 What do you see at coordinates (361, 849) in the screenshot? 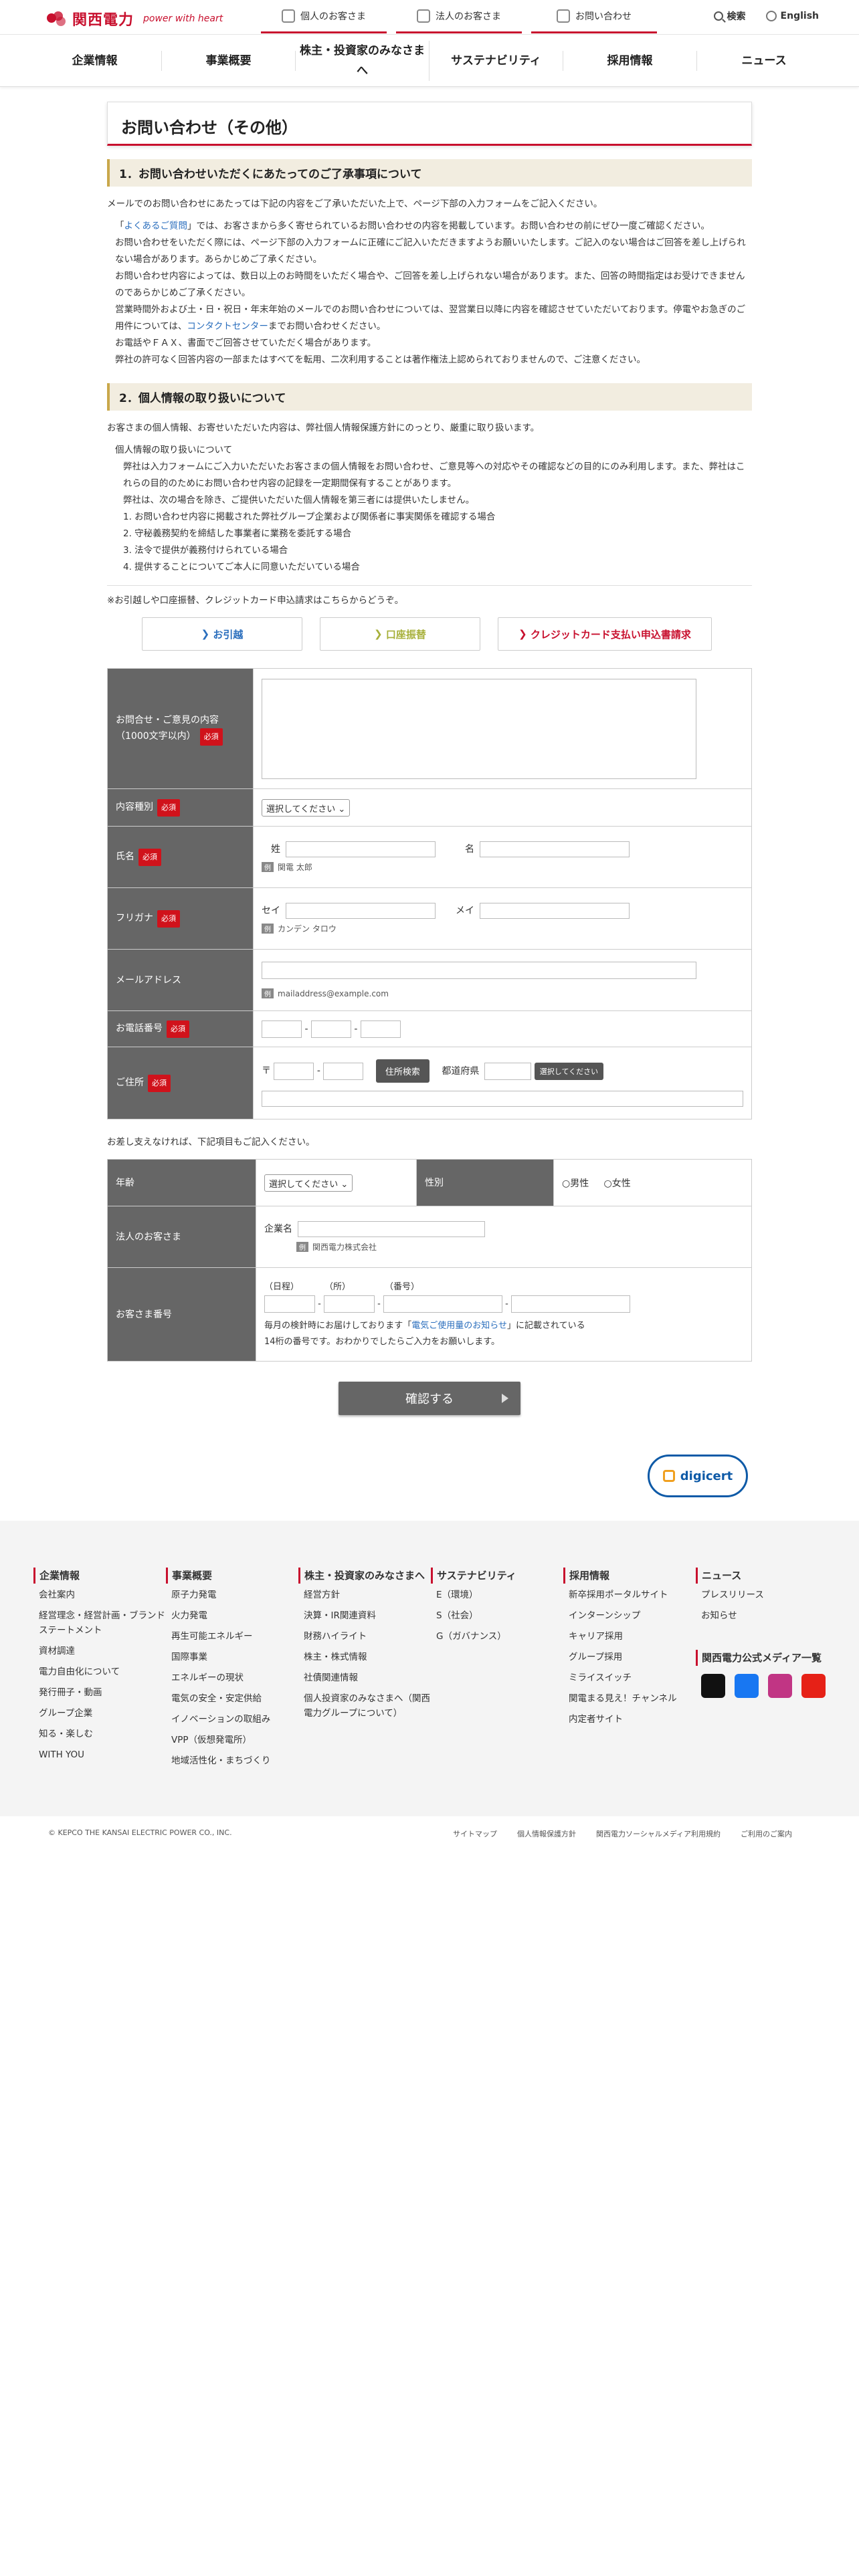
I see `last-name-input` at bounding box center [361, 849].